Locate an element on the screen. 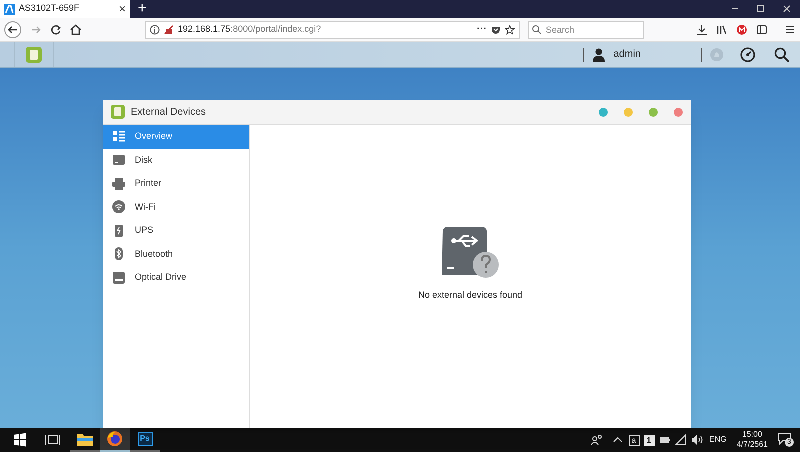  search-field: Search is located at coordinates (586, 29).